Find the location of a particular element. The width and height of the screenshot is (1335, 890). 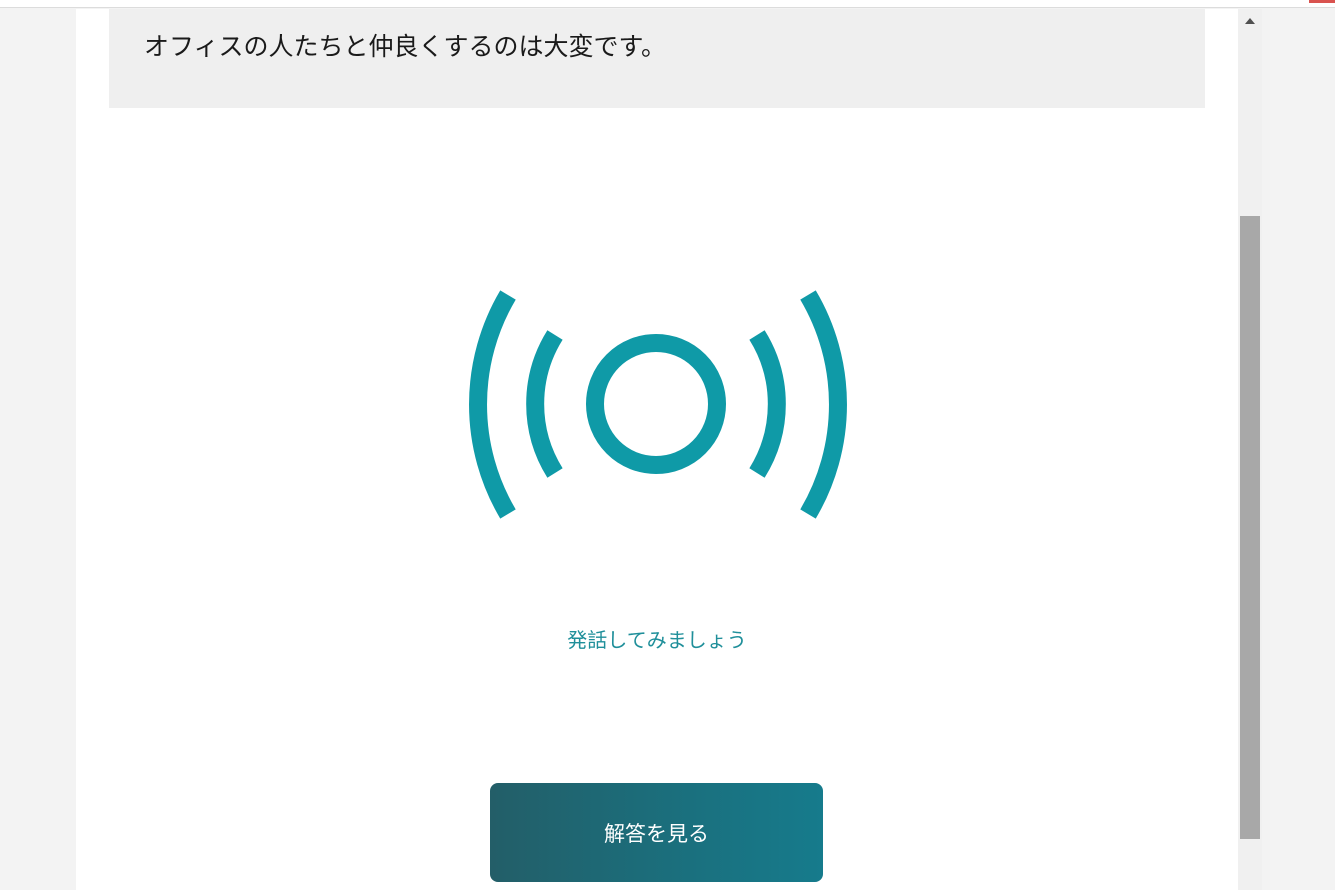

corner-accent is located at coordinates (1322, 1).